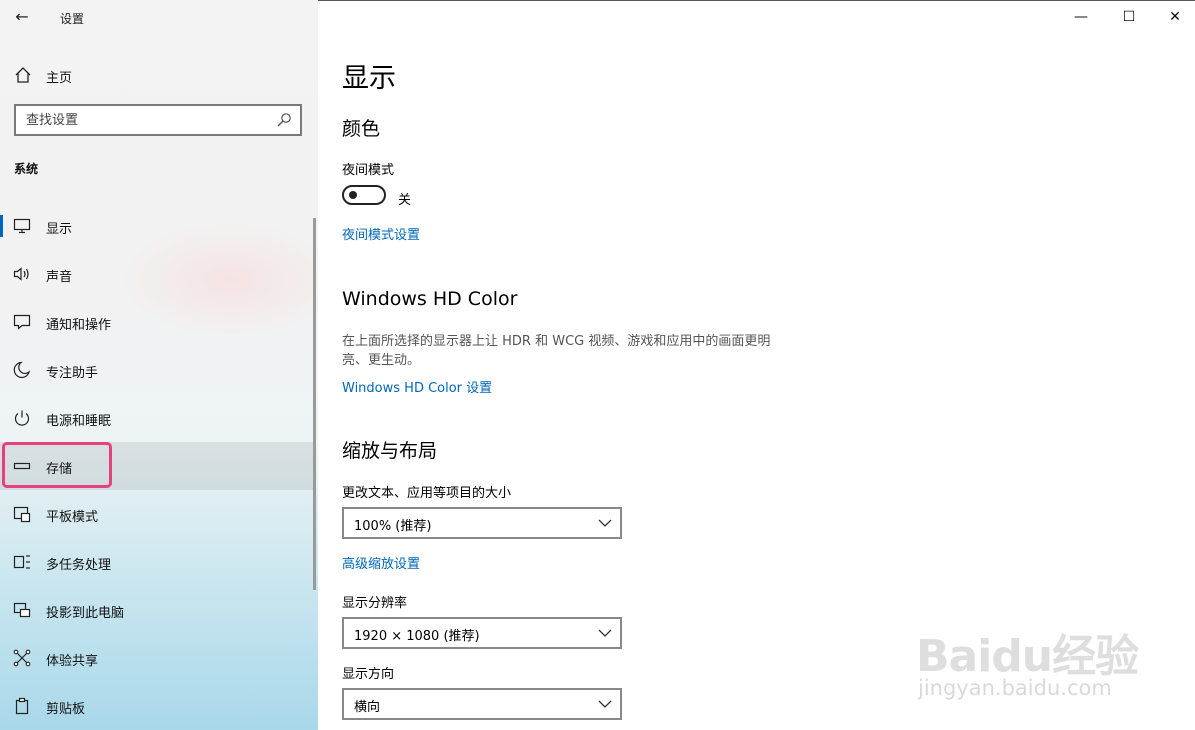  Describe the element at coordinates (21, 562) in the screenshot. I see `multitask-icon` at that location.